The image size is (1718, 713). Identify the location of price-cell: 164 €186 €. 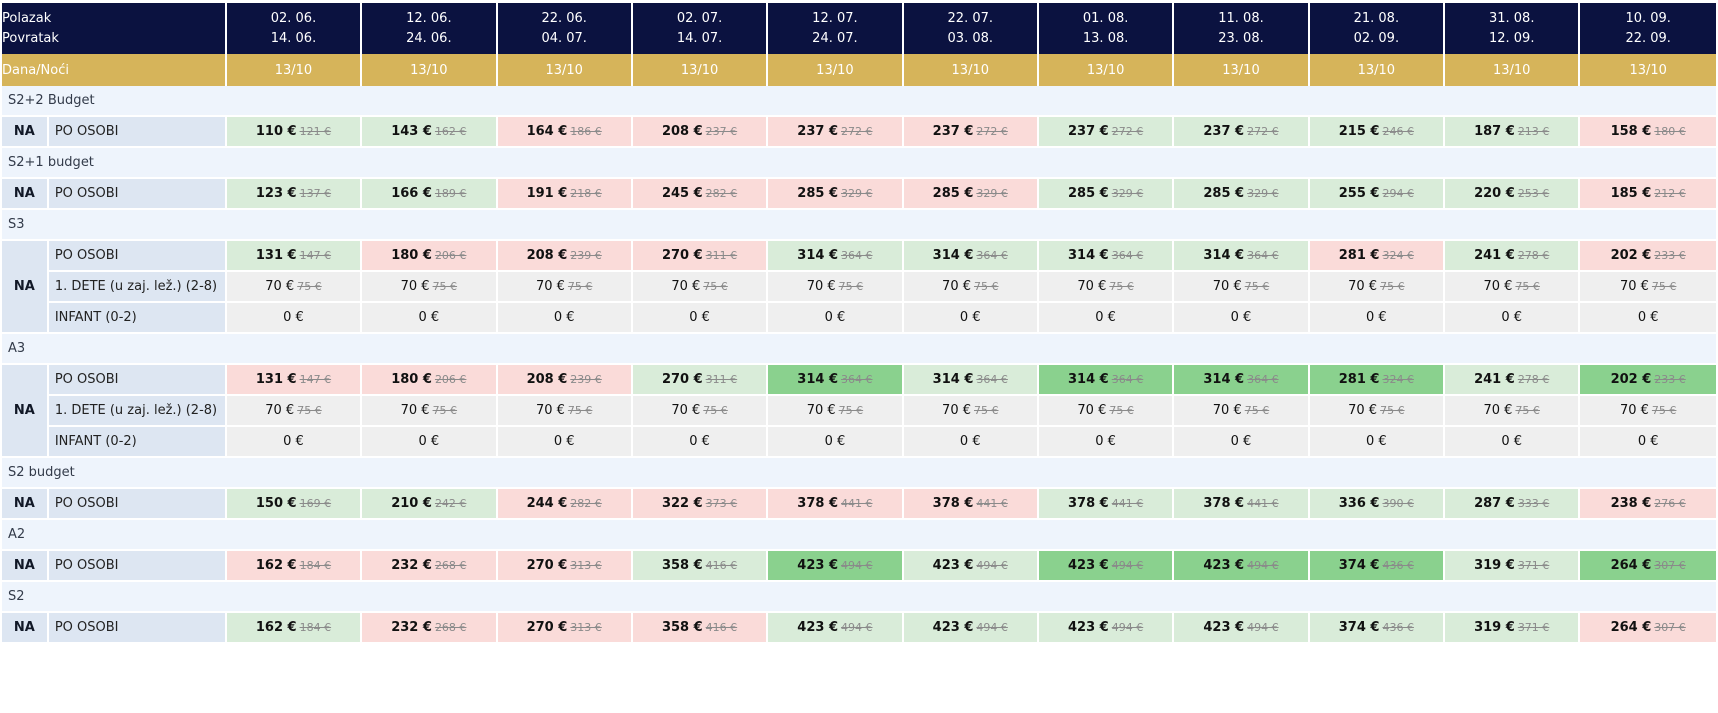
(564, 132).